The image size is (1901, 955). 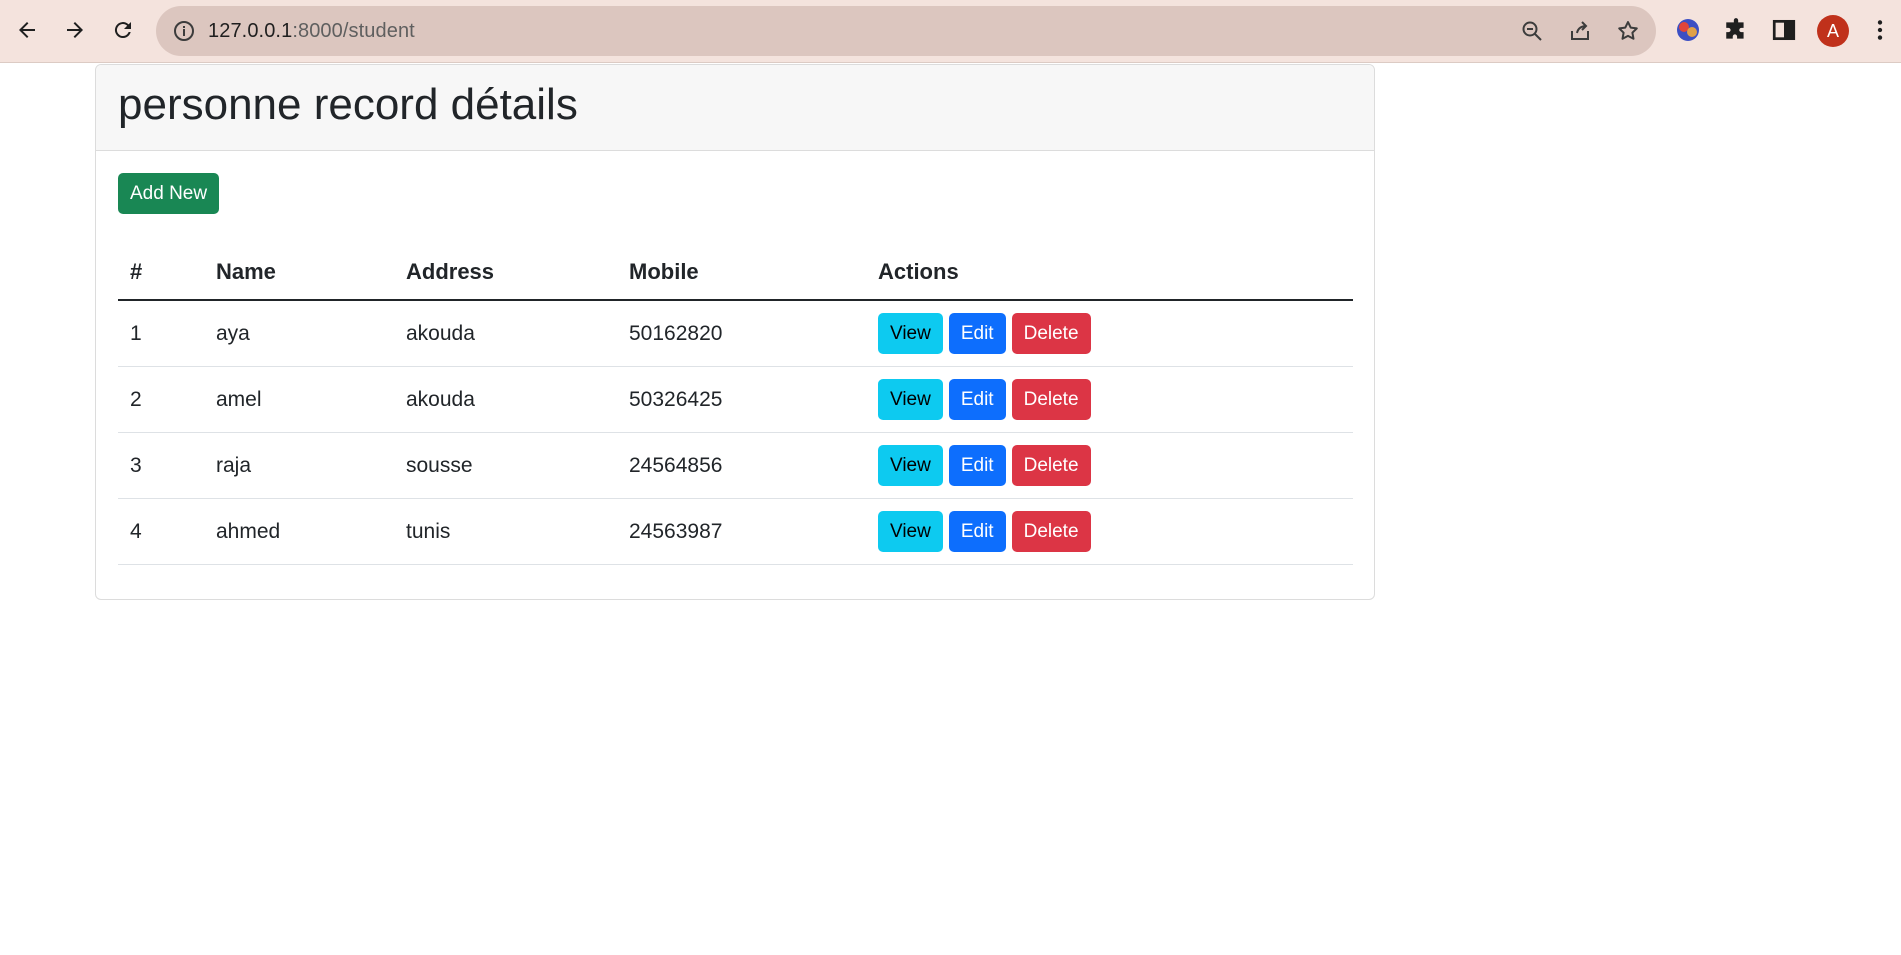 I want to click on zoom-out-icon, so click(x=1532, y=31).